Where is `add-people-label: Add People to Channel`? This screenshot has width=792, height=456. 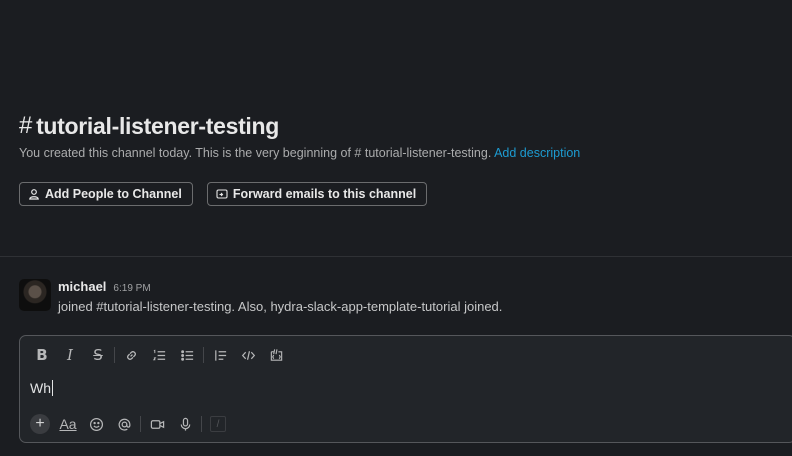 add-people-label: Add People to Channel is located at coordinates (113, 194).